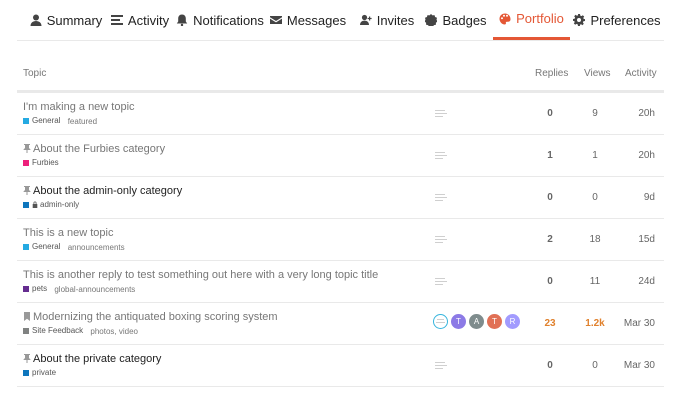 The width and height of the screenshot is (690, 403). What do you see at coordinates (58, 330) in the screenshot?
I see `category-name: Site Feedback` at bounding box center [58, 330].